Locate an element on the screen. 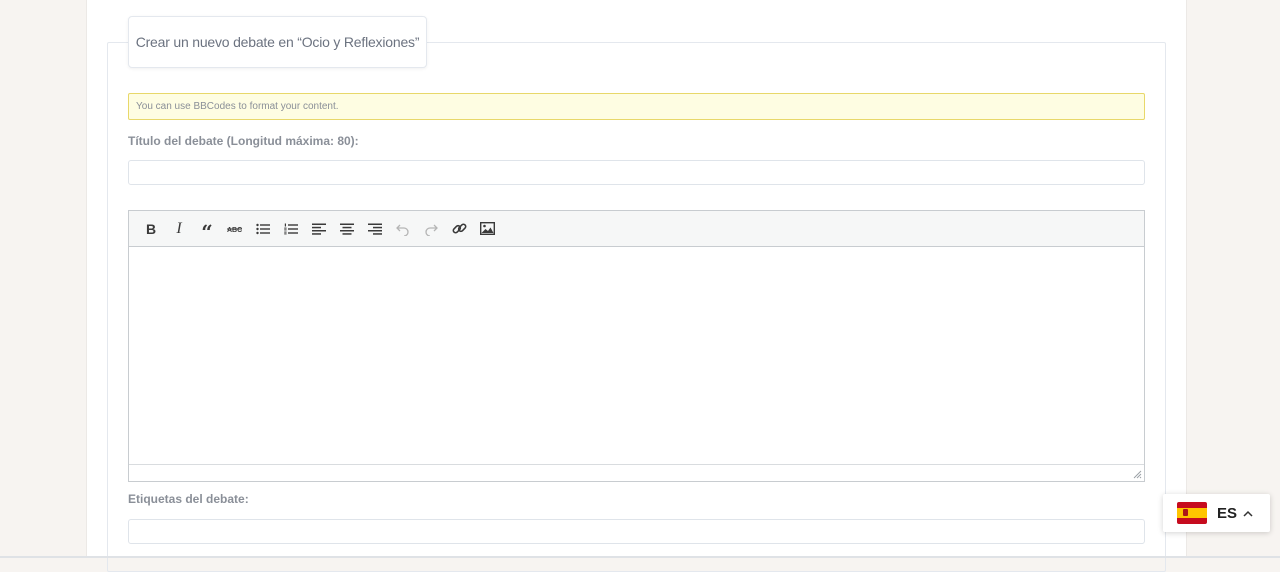  undo-icon is located at coordinates (402, 230).